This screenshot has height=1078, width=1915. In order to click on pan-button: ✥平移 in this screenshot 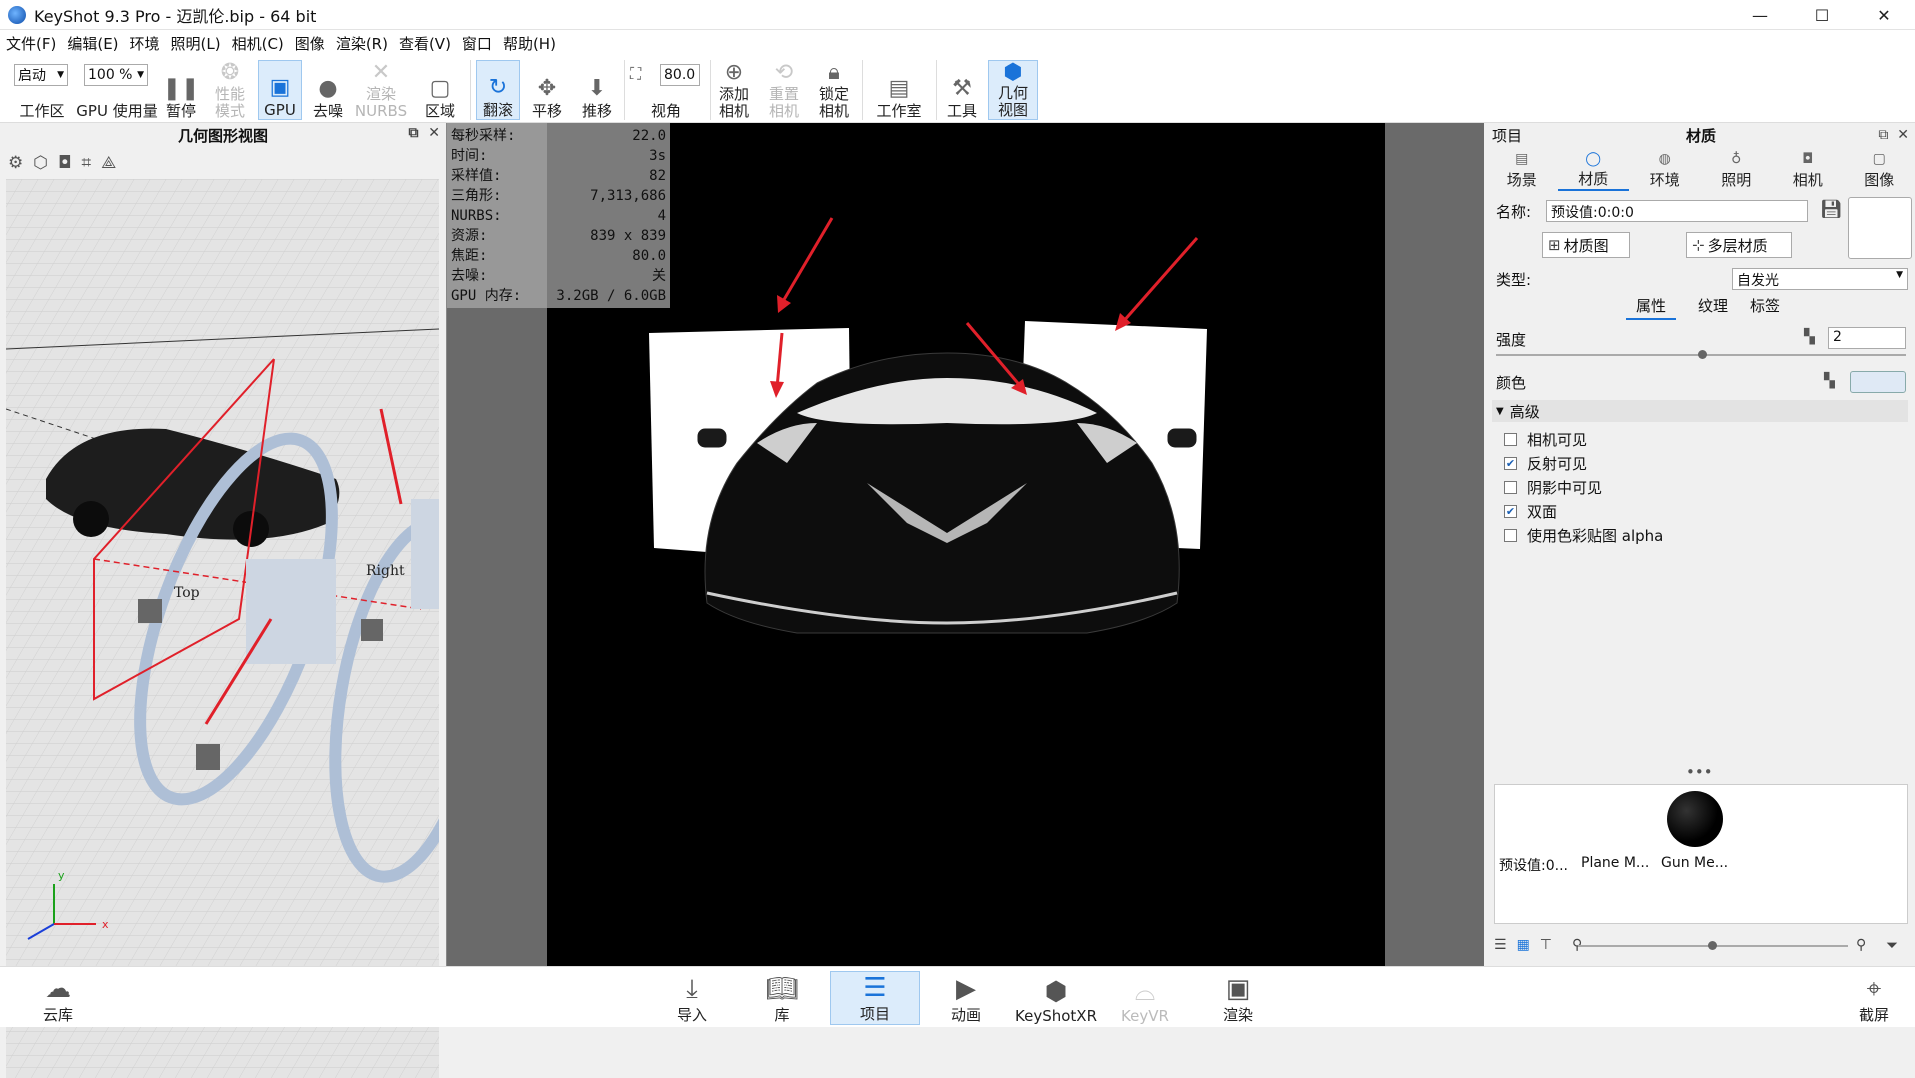, I will do `click(547, 90)`.